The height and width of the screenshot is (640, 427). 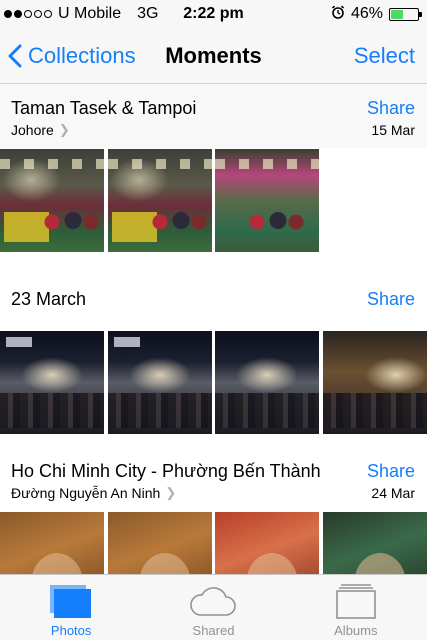 I want to click on photos-icon, so click(x=71, y=601).